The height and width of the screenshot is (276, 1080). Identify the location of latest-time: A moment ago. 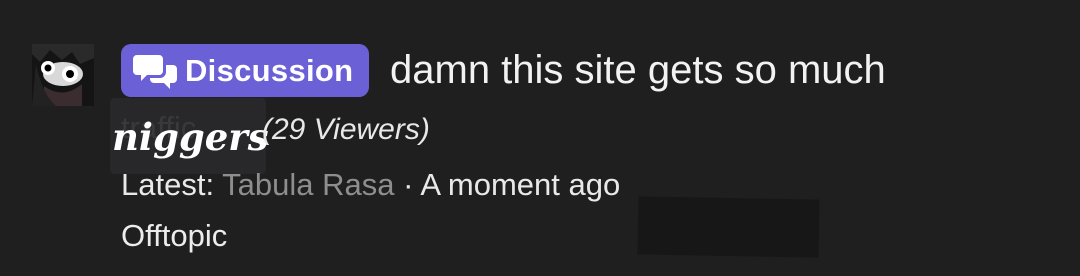
(520, 184).